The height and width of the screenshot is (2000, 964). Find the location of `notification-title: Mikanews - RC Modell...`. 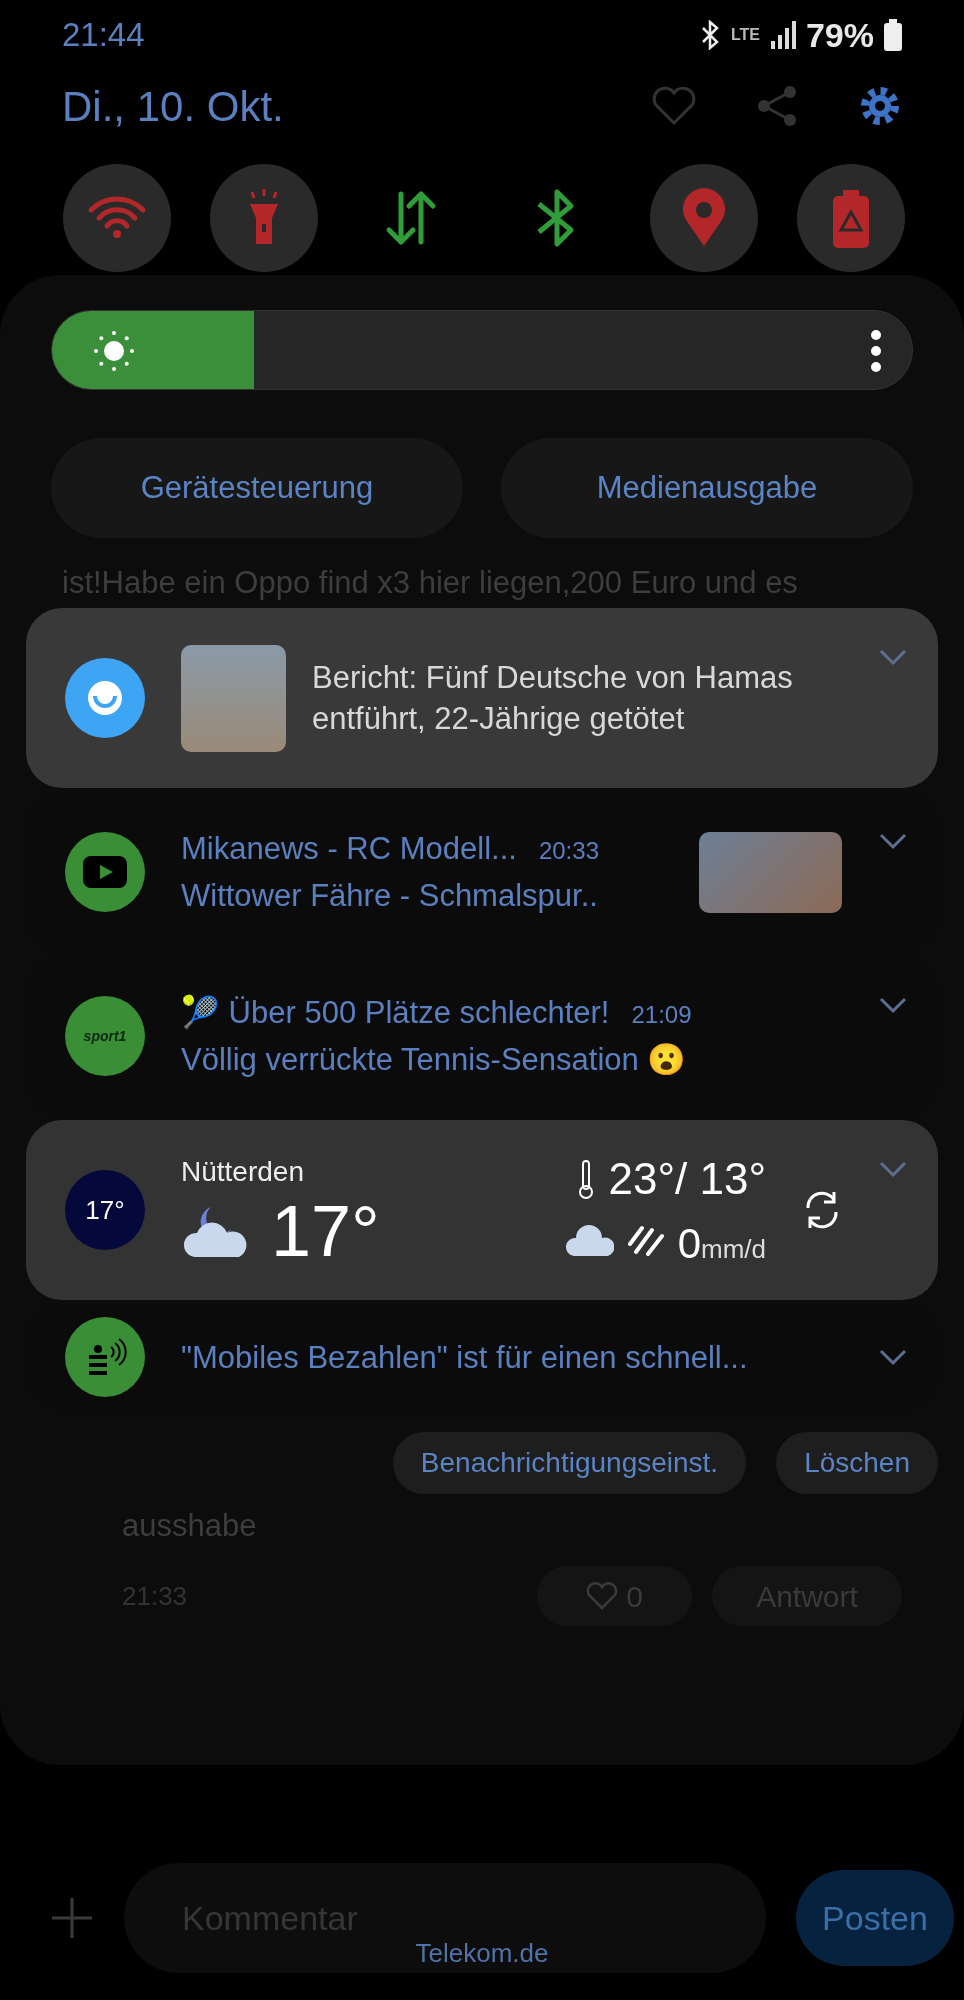

notification-title: Mikanews - RC Modell... is located at coordinates (349, 849).